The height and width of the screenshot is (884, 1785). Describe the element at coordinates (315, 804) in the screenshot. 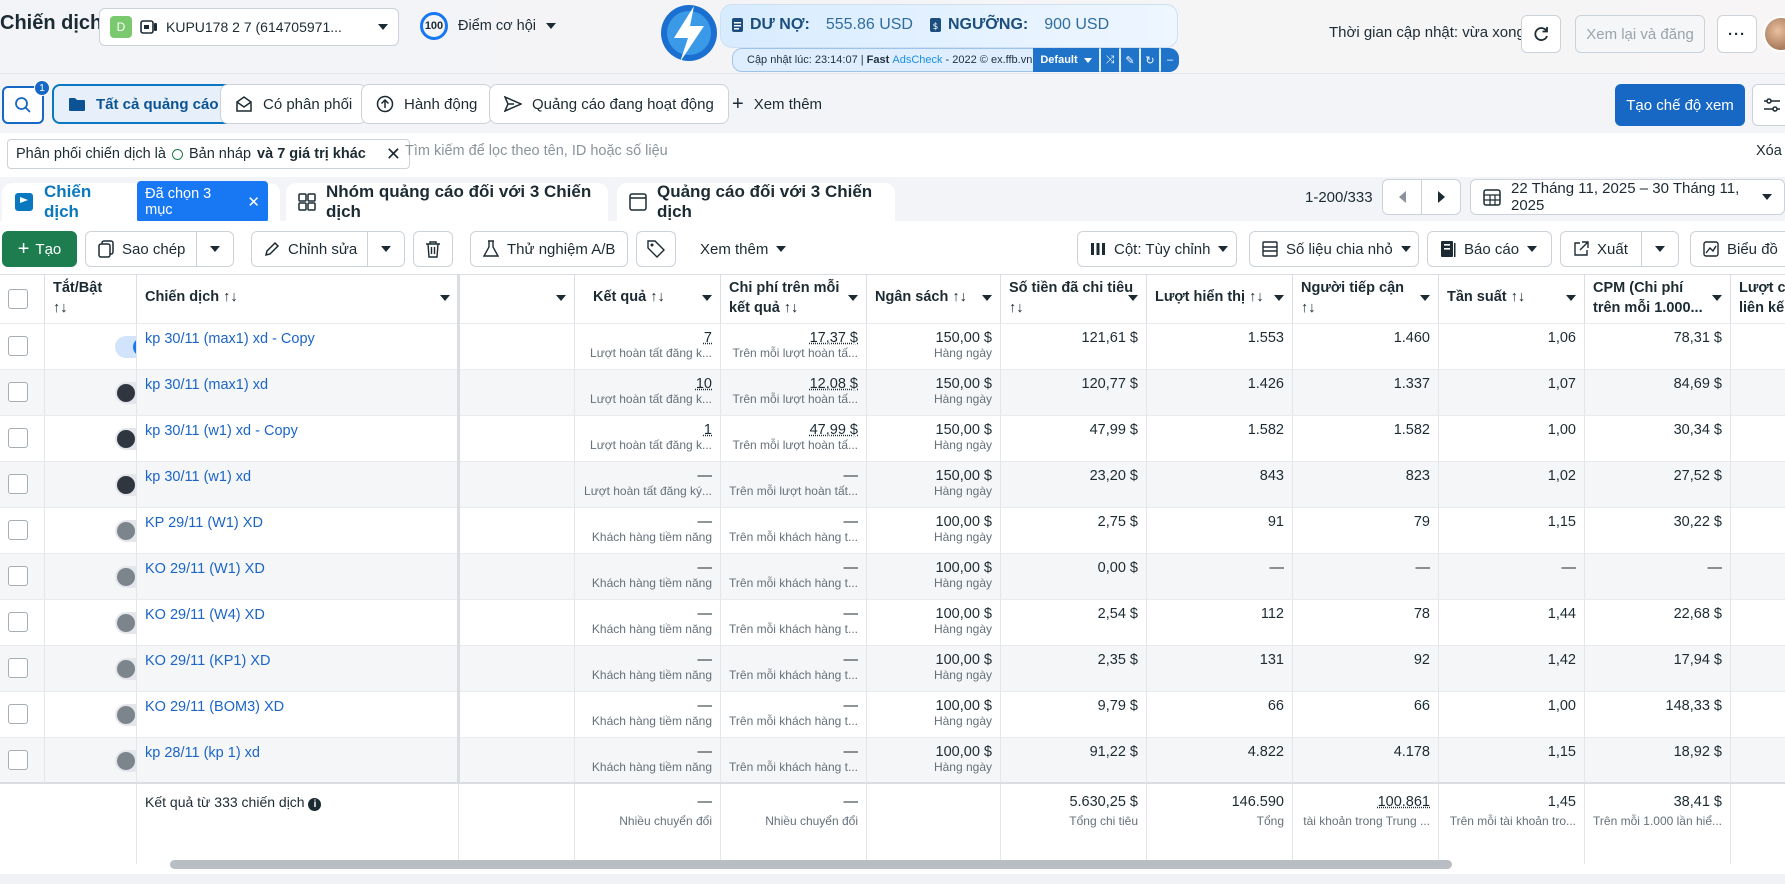

I see `info-icon: i` at that location.